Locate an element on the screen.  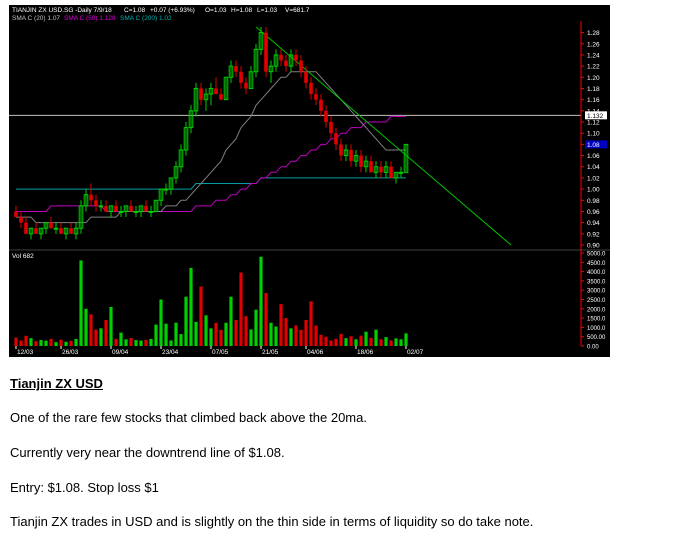
volume-tick-label: 1500.0 is located at coordinates (596, 320).